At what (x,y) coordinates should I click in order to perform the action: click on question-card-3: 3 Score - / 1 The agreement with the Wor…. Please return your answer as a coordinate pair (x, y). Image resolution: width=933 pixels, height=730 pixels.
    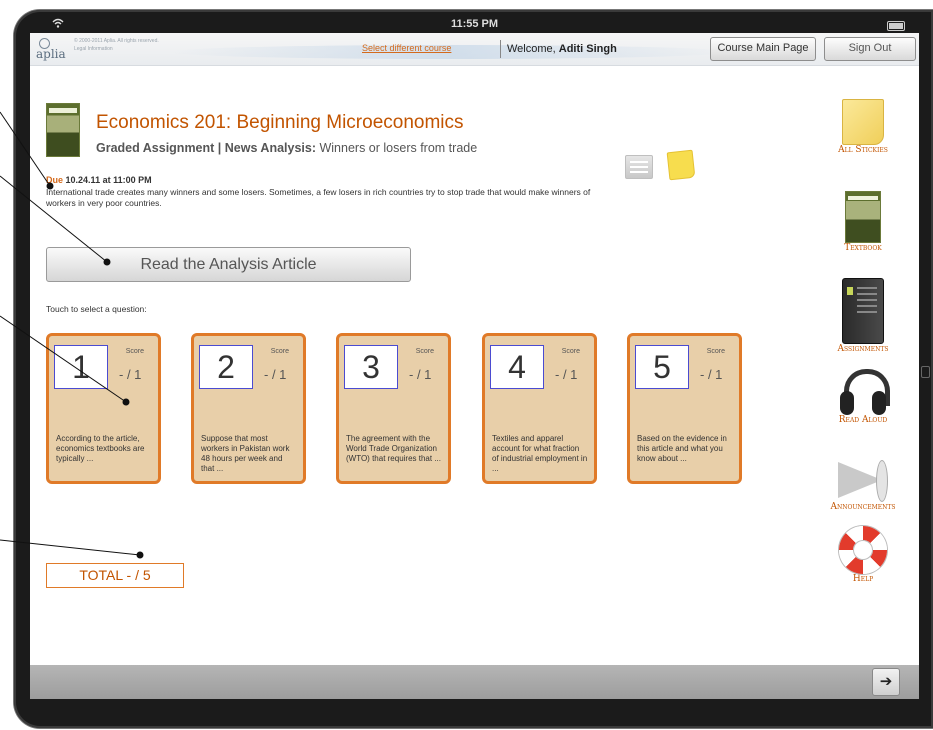
    Looking at the image, I should click on (393, 408).